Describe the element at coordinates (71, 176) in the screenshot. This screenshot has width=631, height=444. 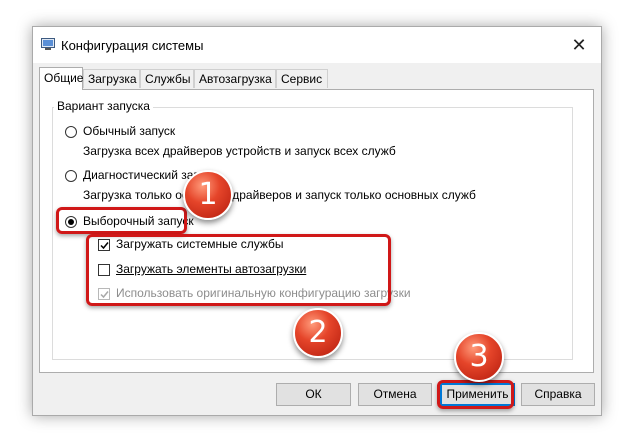
I see `diagnostic-startup-radio` at that location.